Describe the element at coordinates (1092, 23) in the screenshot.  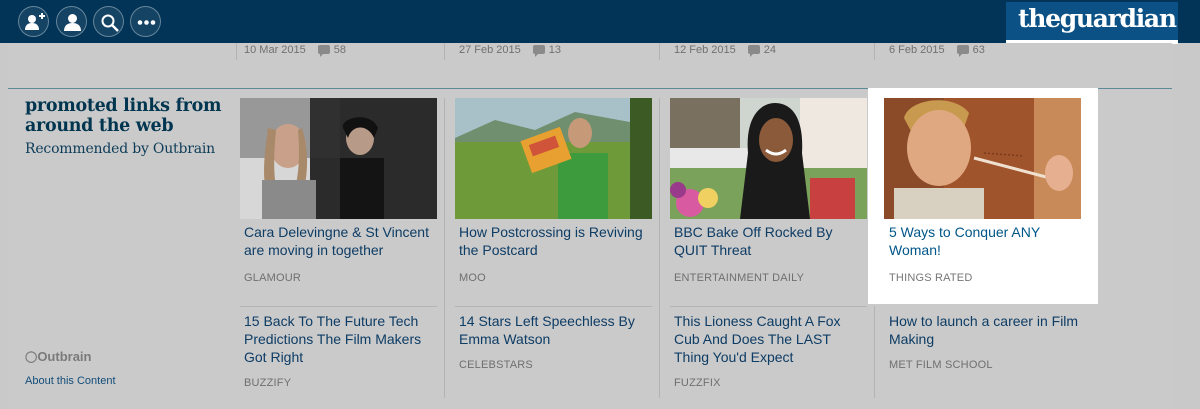
I see `guardian-logo: theguardian` at that location.